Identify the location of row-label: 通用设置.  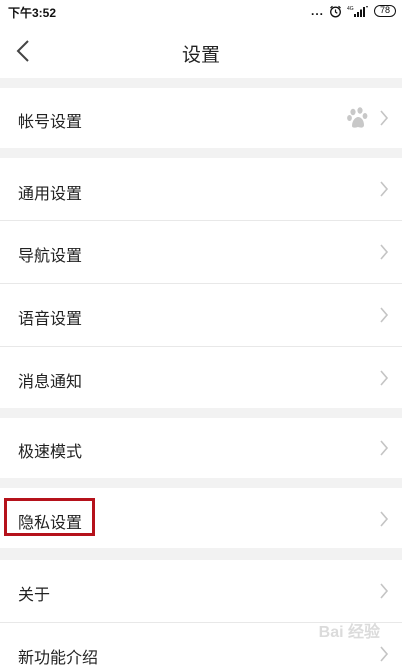
(50, 194).